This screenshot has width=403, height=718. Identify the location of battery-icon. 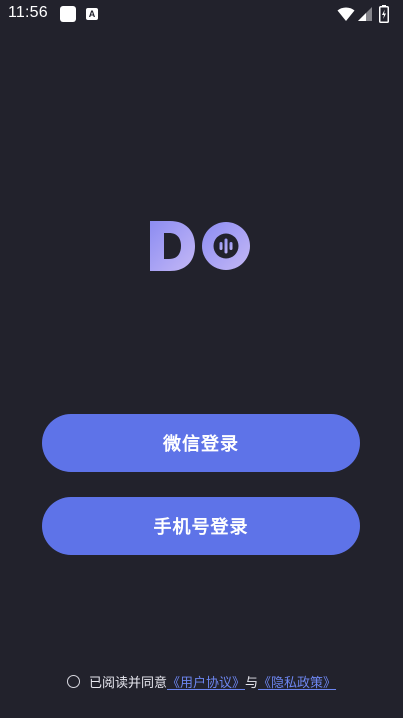
(384, 14).